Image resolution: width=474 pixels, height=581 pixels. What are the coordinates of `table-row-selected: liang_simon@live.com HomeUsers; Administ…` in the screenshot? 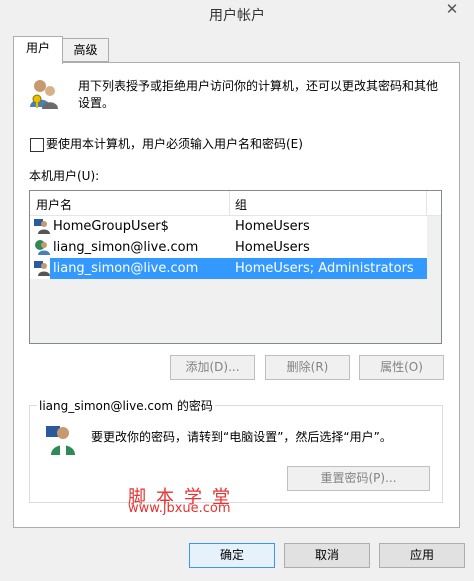 It's located at (228, 268).